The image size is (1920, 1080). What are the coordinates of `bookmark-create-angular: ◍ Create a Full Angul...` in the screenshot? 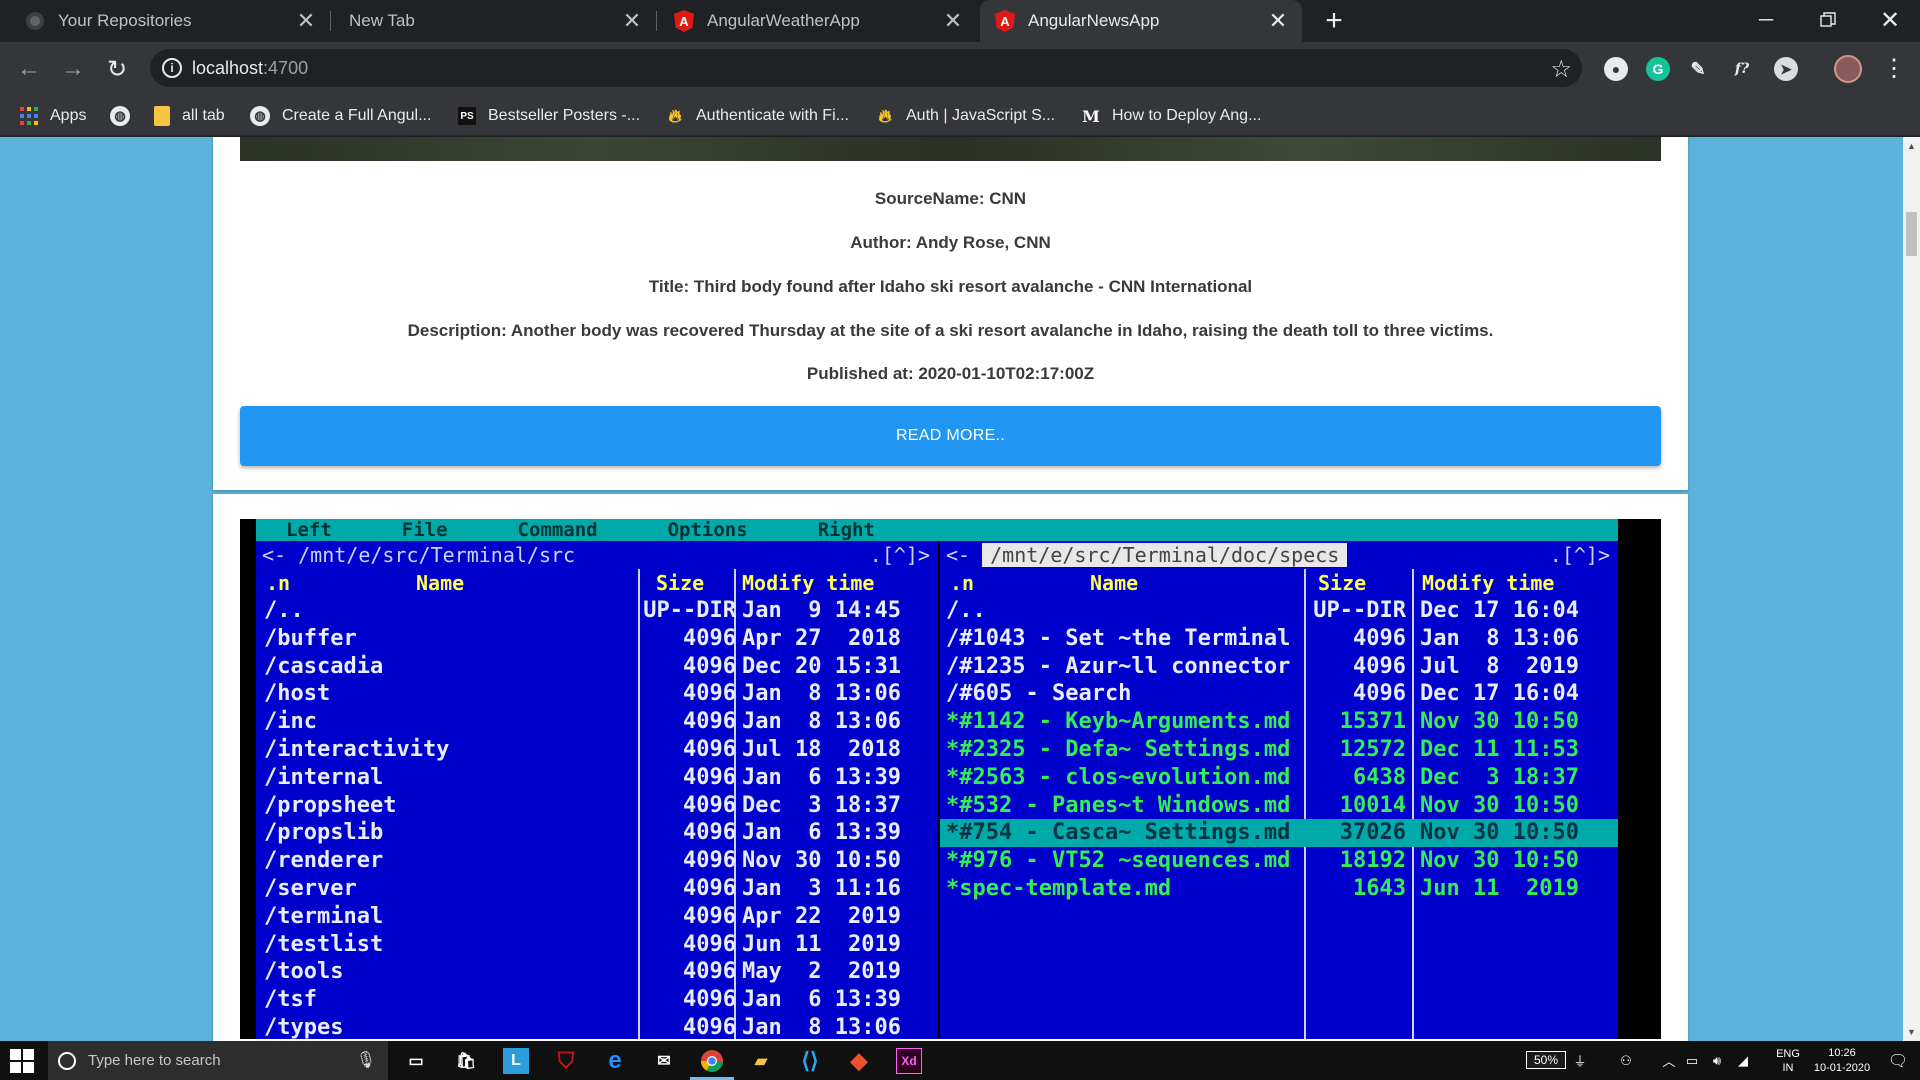 It's located at (340, 116).